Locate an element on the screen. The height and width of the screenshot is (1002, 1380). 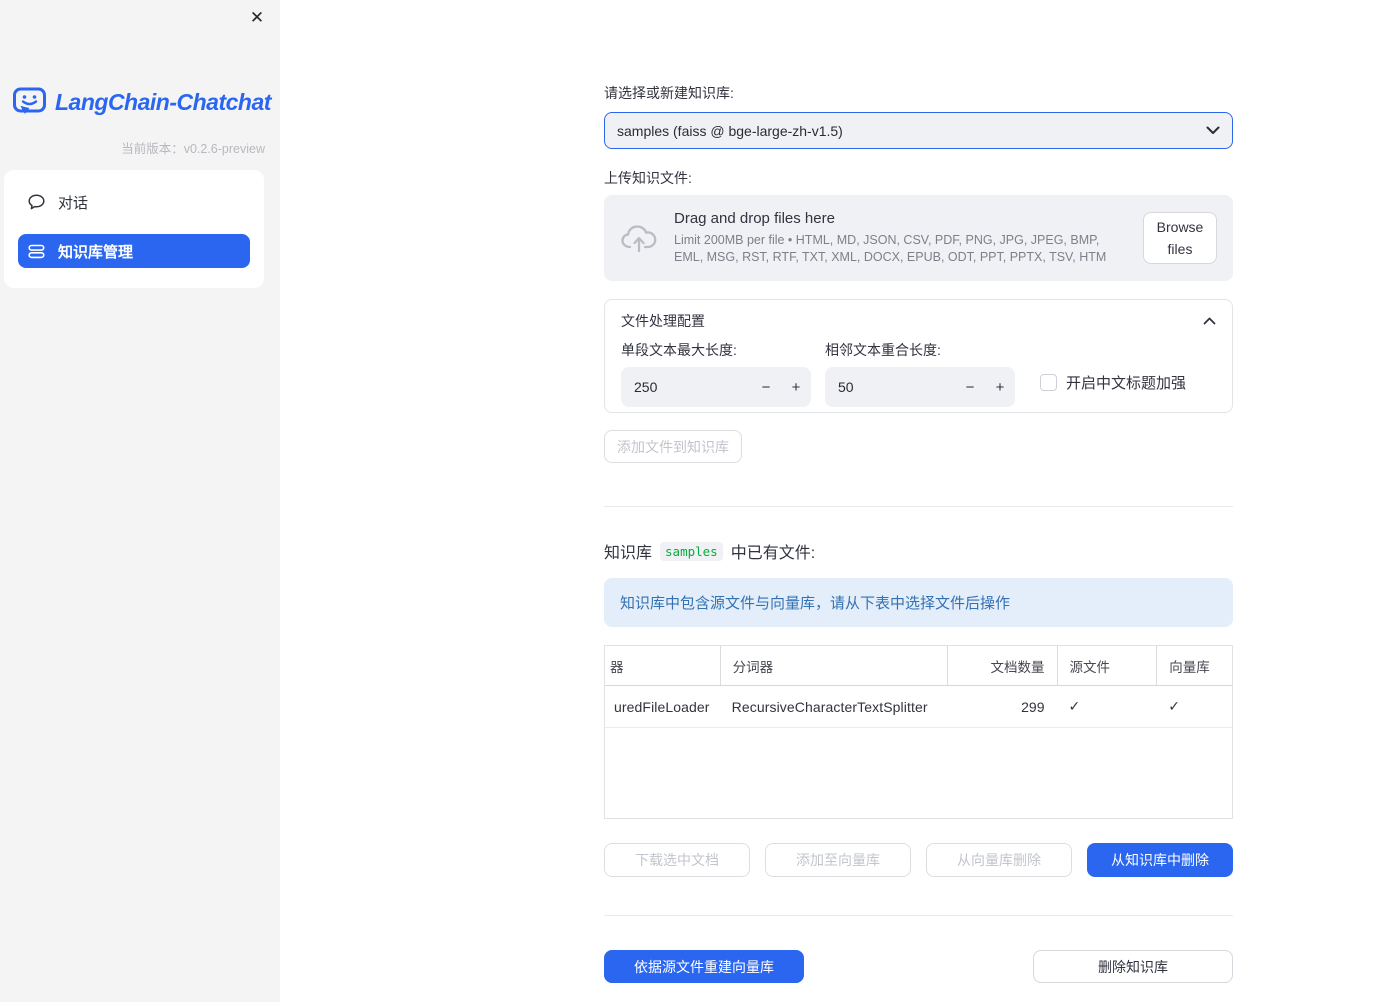
chat-bubble-icon is located at coordinates (36, 202).